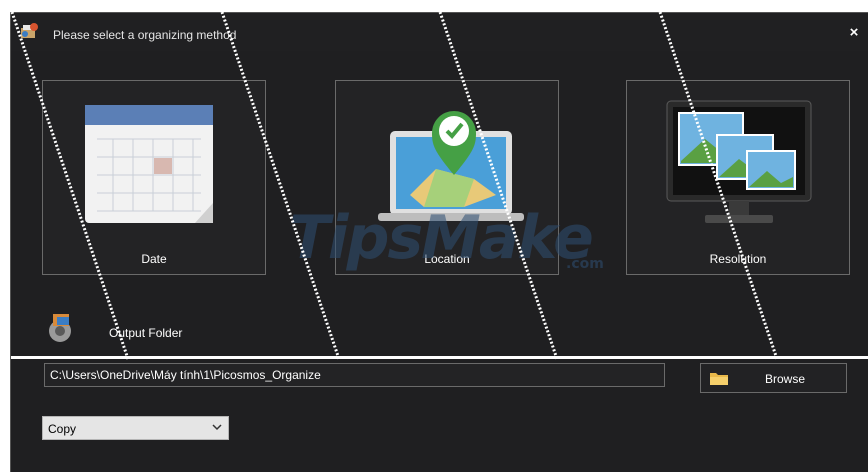 The height and width of the screenshot is (472, 868). Describe the element at coordinates (739, 161) in the screenshot. I see `monitor-photos-icon` at that location.